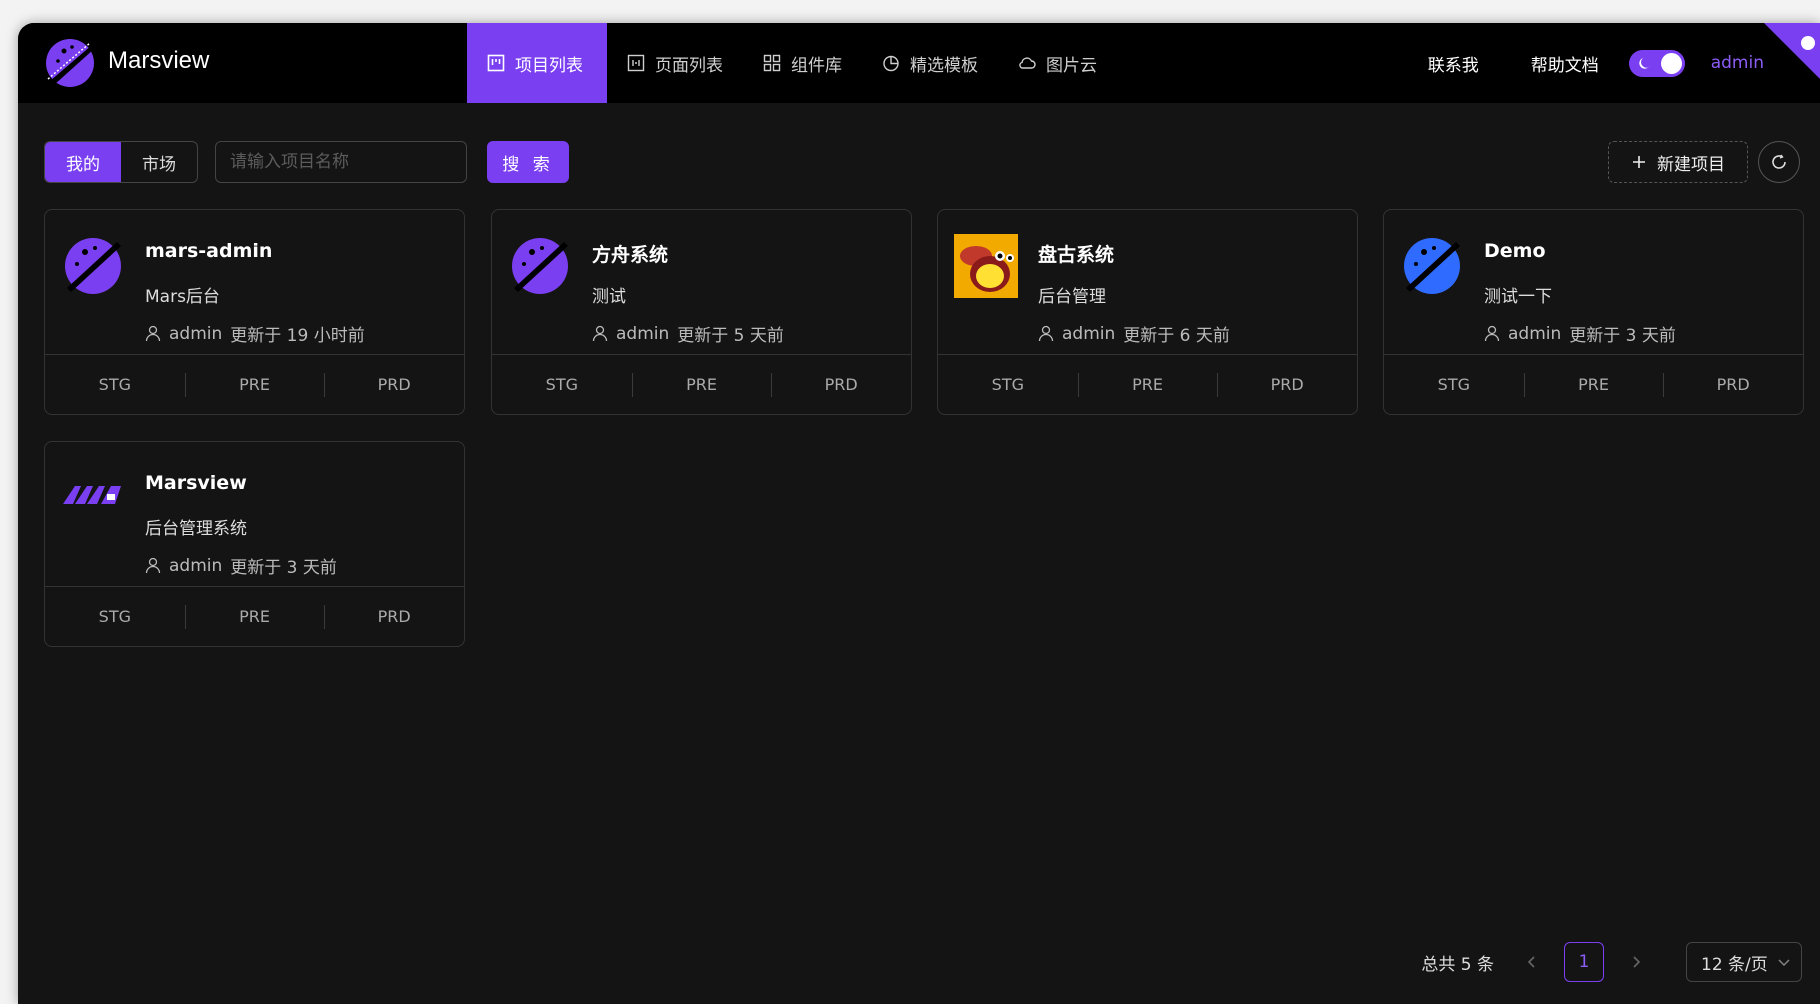 The image size is (1820, 1004). Describe the element at coordinates (689, 65) in the screenshot. I see `nav-pages-label: 页面列表` at that location.